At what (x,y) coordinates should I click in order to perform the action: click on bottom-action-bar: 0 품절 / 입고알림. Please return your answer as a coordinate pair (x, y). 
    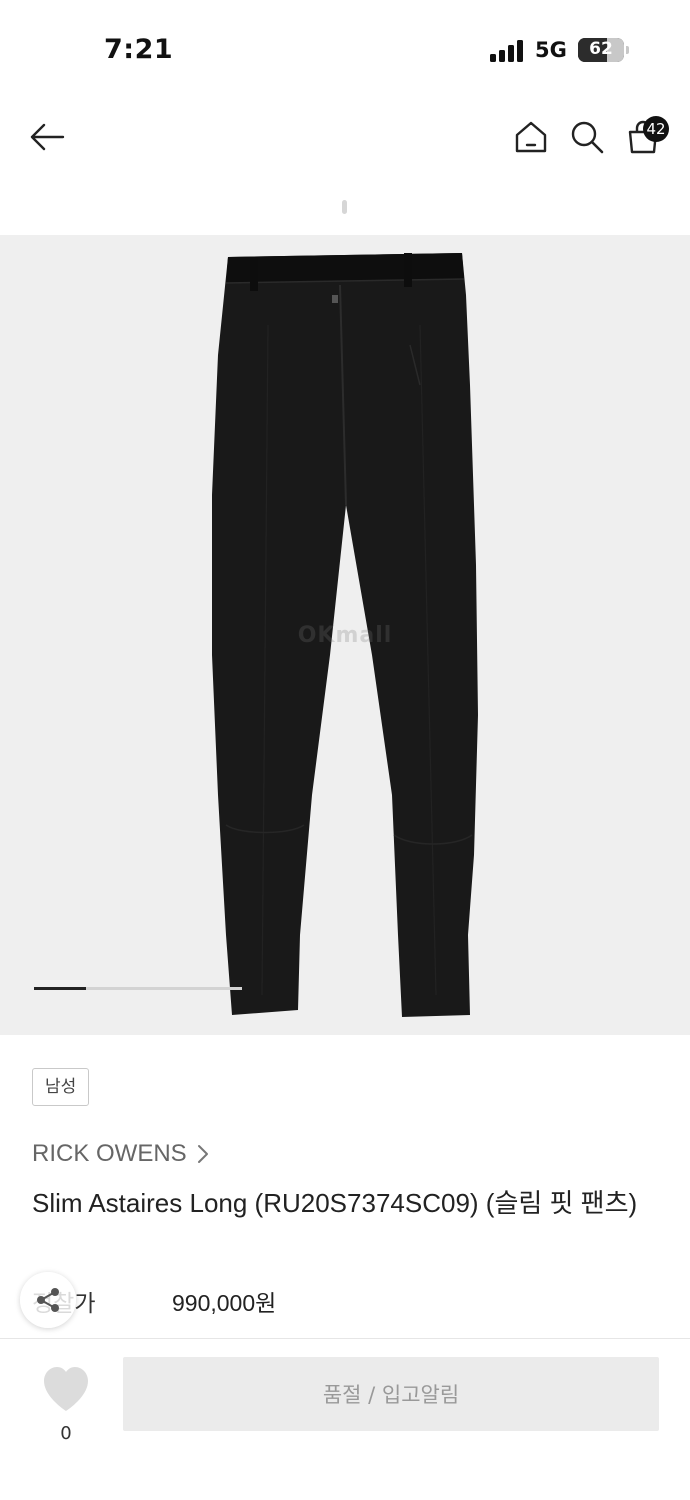
    Looking at the image, I should click on (345, 1419).